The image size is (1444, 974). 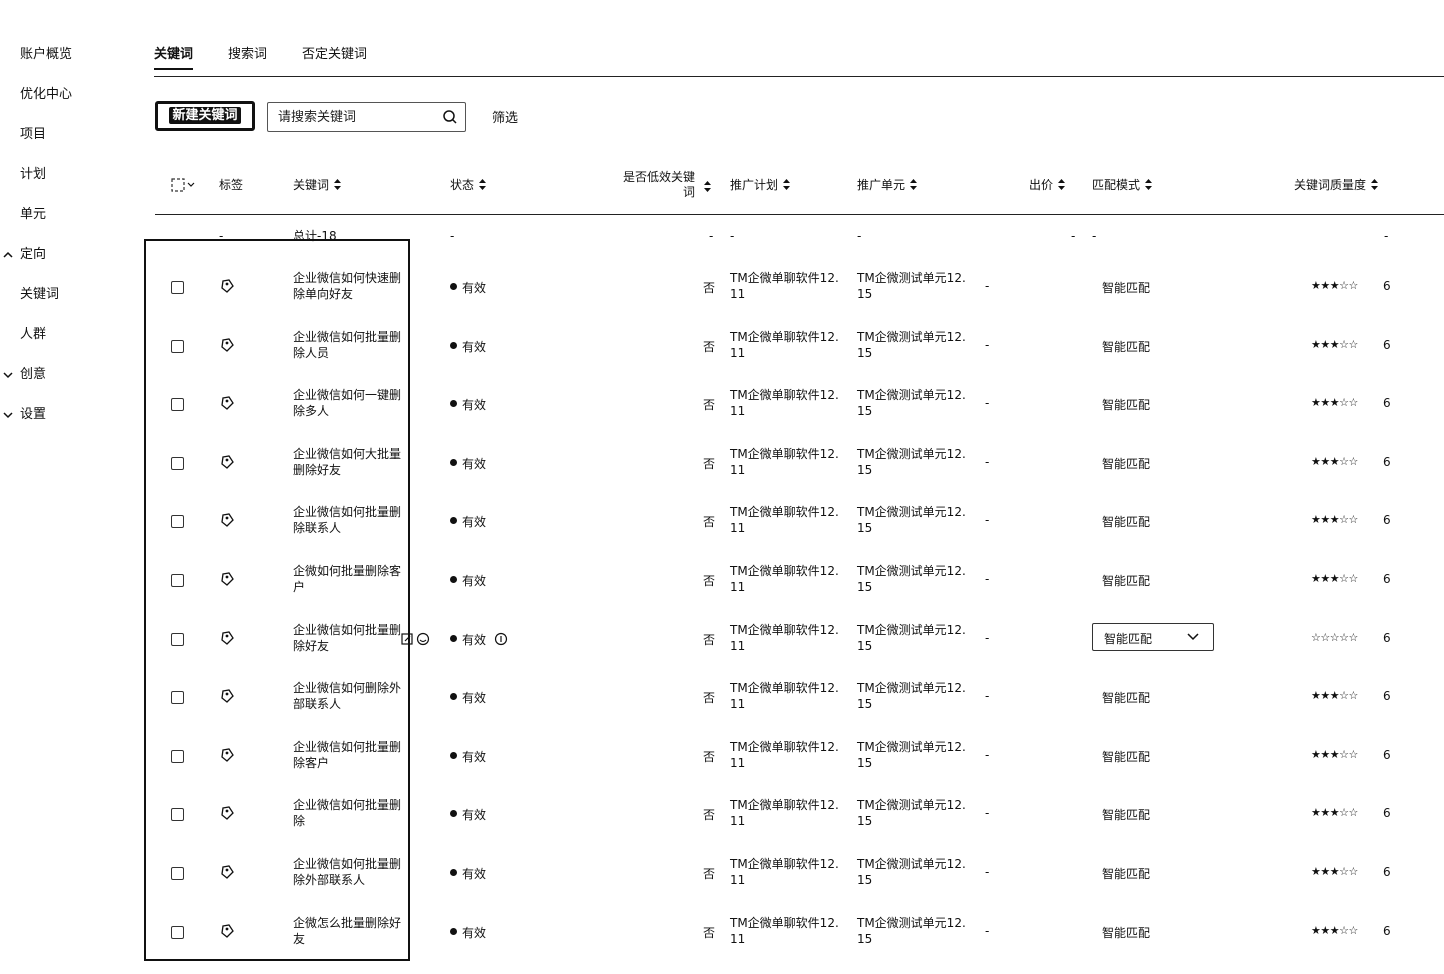 I want to click on header-quality: 关键词质量度, so click(x=1336, y=185).